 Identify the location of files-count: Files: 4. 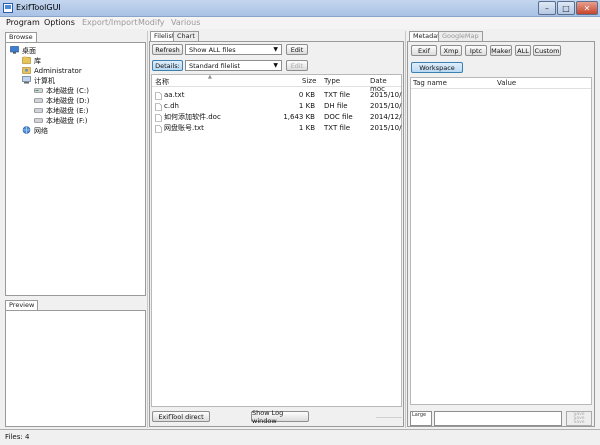
(17, 437).